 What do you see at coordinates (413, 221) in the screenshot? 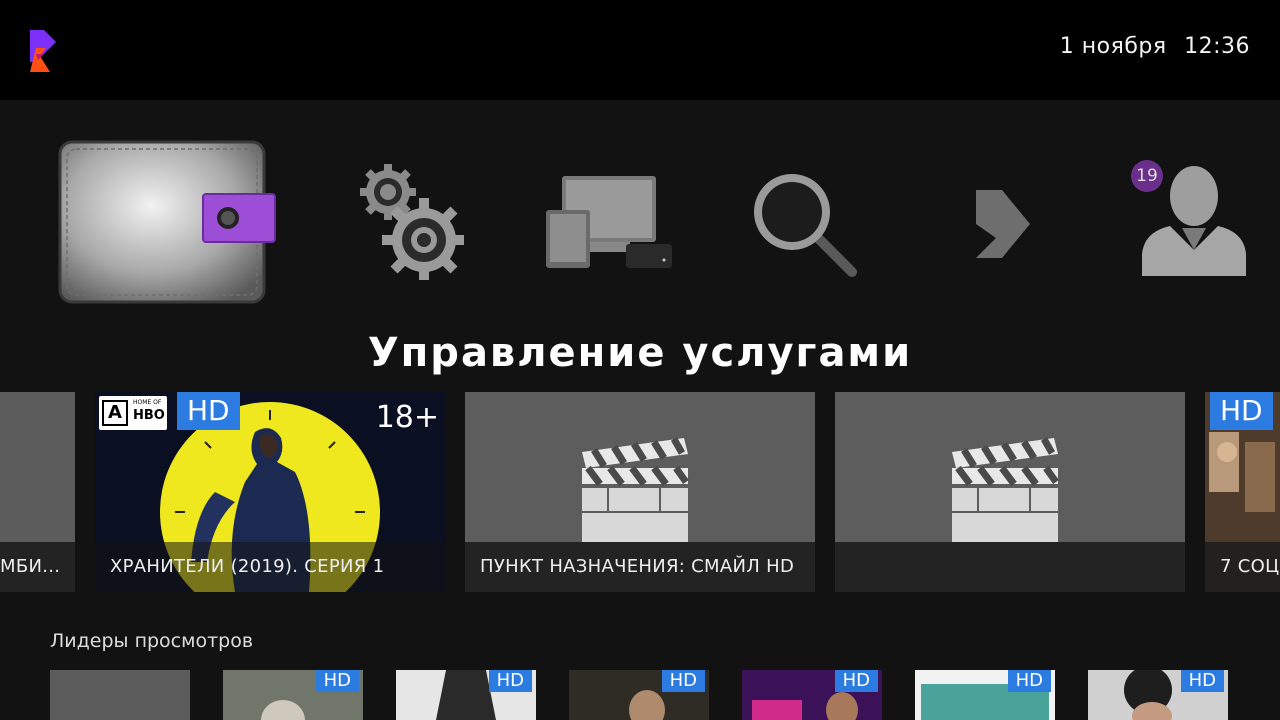
I see `gears-icon` at bounding box center [413, 221].